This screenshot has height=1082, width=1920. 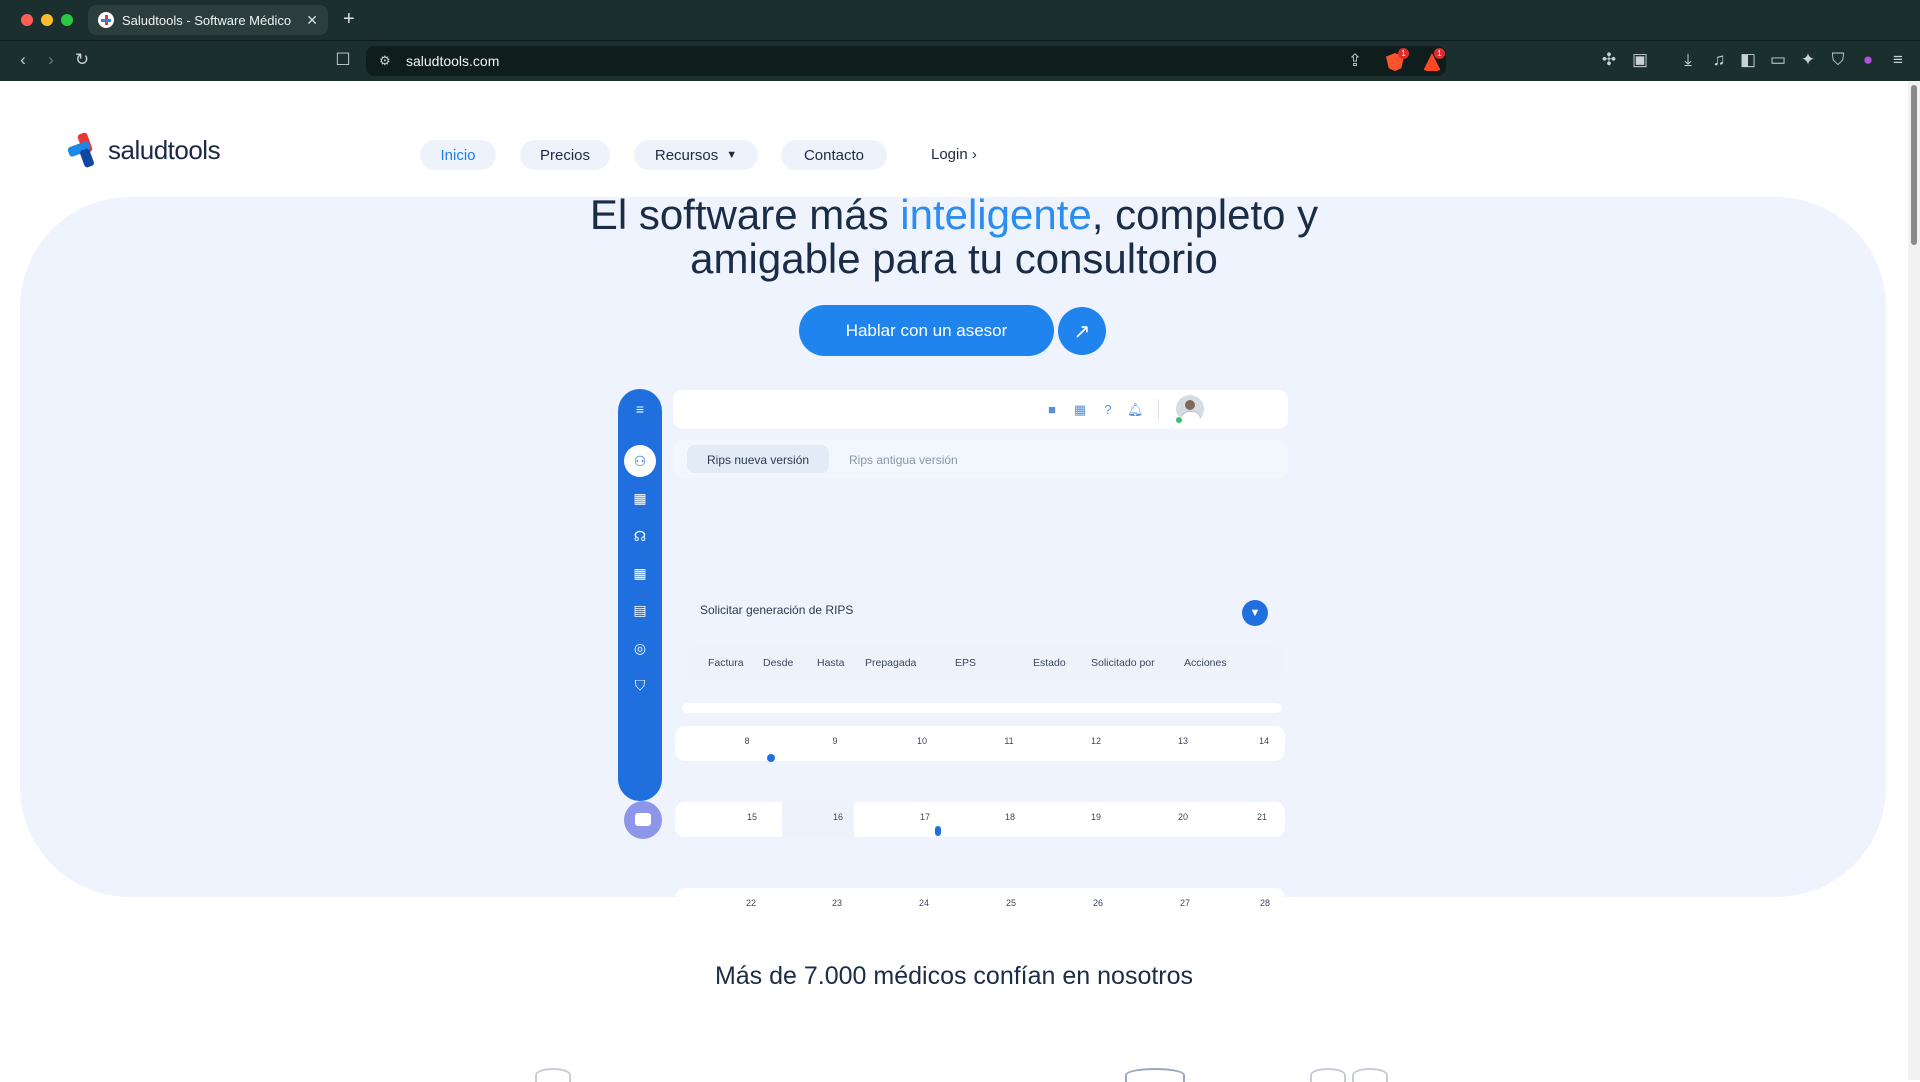 I want to click on wallet-icon: ▭, so click(x=1778, y=60).